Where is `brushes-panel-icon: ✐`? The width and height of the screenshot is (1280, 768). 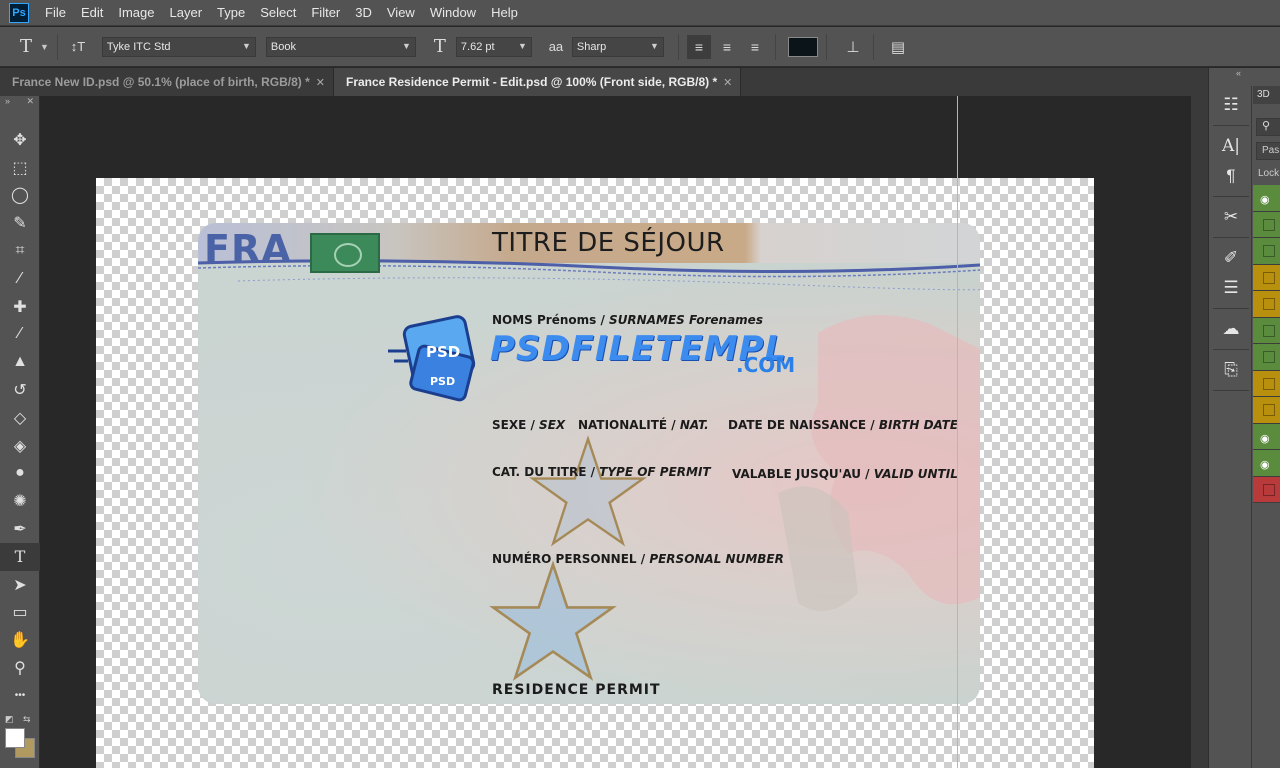
brushes-panel-icon: ✐ is located at coordinates (1231, 258).